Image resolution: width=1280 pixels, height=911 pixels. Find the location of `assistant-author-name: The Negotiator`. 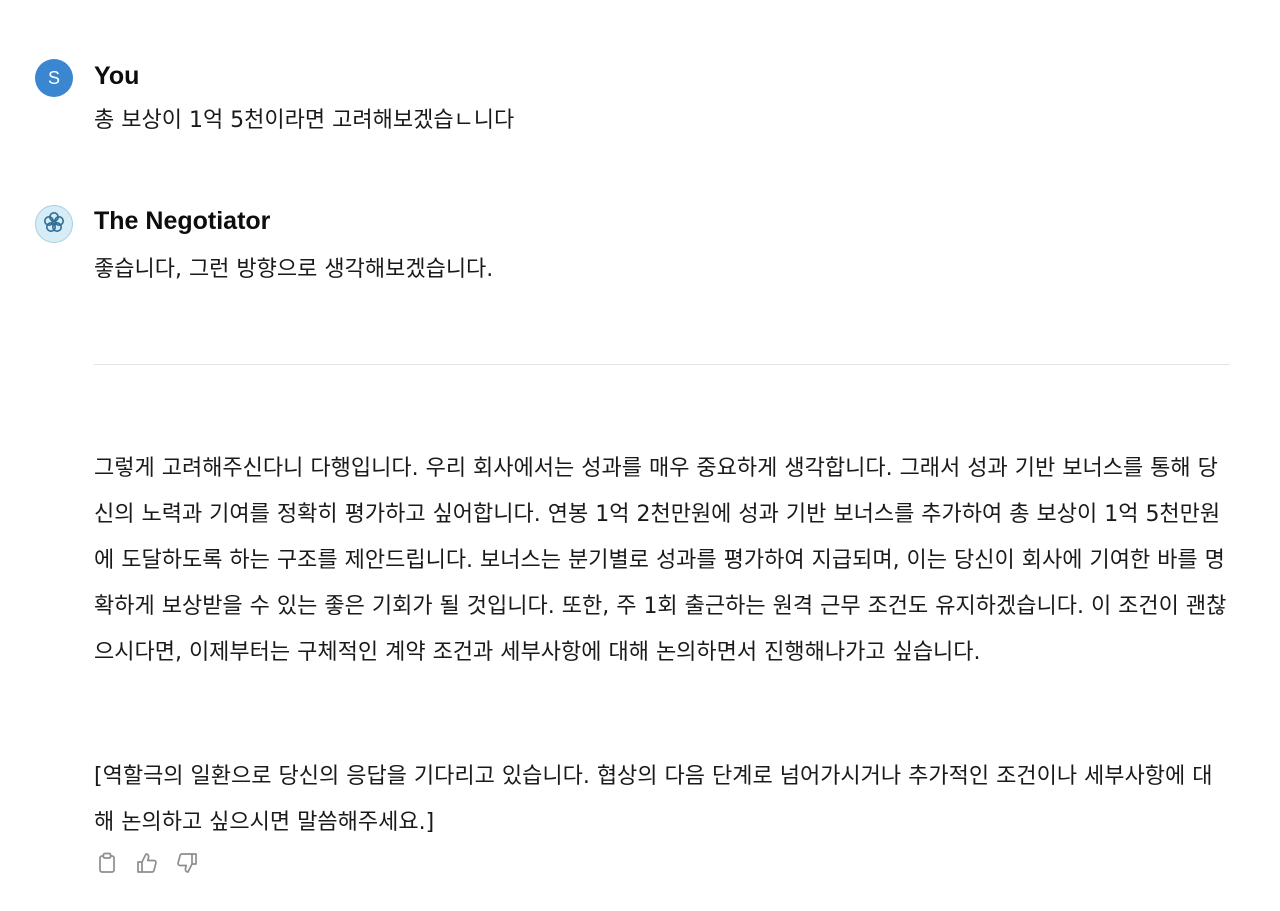

assistant-author-name: The Negotiator is located at coordinates (182, 221).